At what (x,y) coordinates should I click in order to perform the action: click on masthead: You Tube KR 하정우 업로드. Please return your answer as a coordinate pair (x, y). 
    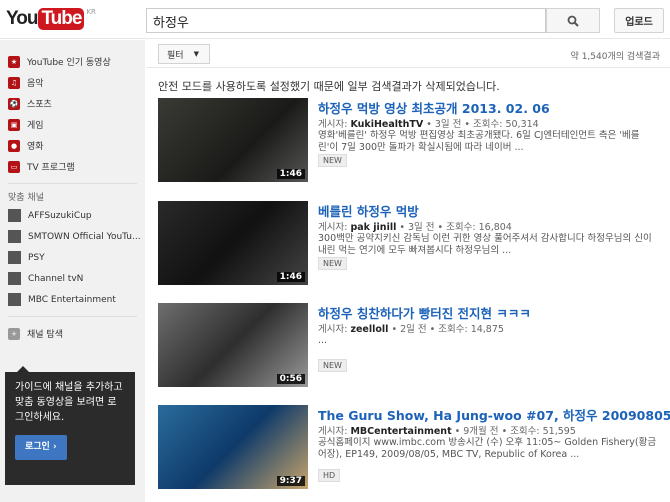
    Looking at the image, I should click on (335, 19).